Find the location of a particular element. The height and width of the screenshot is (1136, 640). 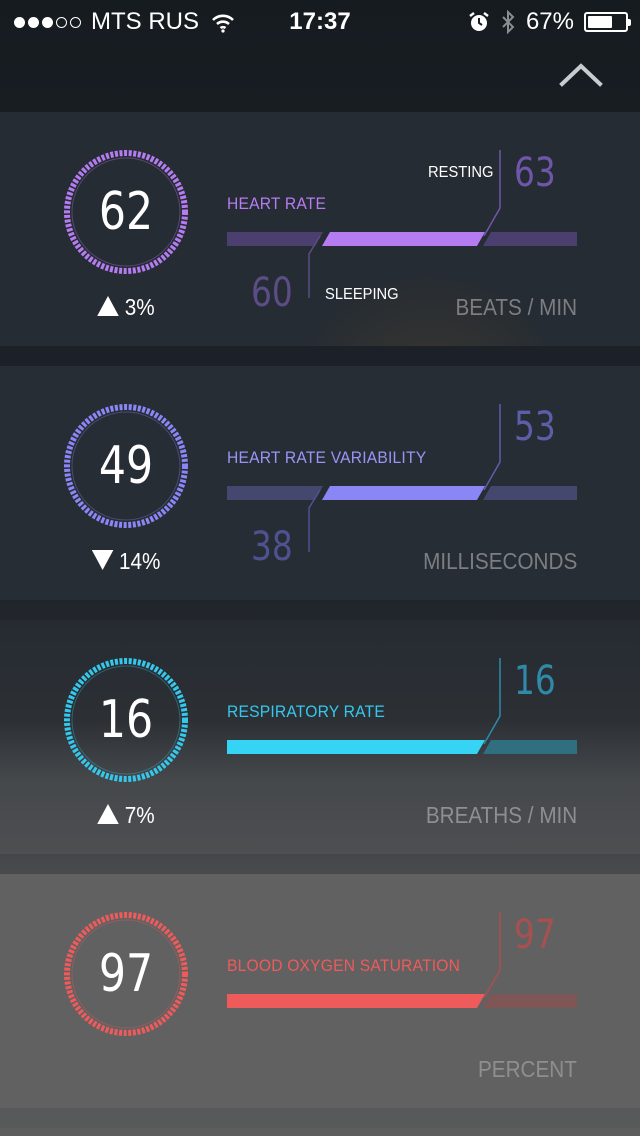

blood-oxygen-label: BLOOD OXYGEN SATURATION is located at coordinates (344, 965).